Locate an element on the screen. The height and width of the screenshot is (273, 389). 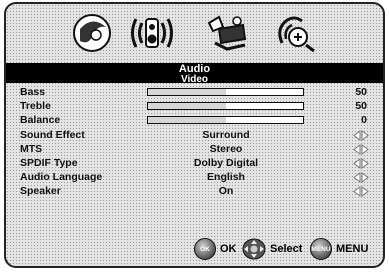
balance-slider is located at coordinates (225, 120).